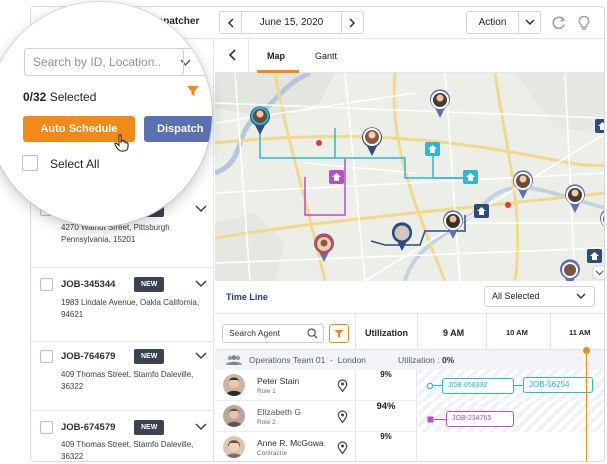  I want to click on search-agent-input: Search Agent, so click(273, 333).